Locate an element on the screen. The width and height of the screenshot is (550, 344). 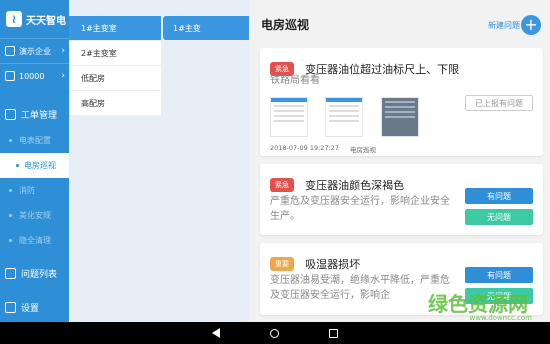
nav-section-settings: 设置 is located at coordinates (34, 307).